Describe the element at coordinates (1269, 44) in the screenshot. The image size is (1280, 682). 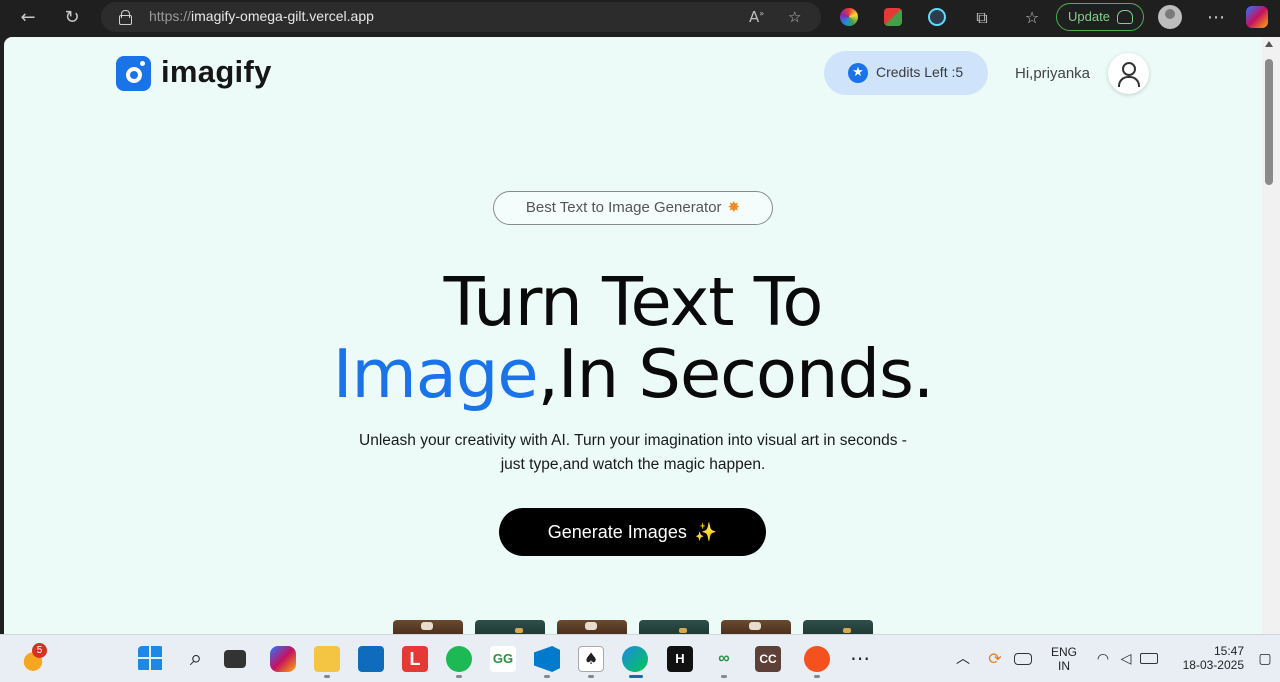
I see `scroll-up-arrow-icon` at that location.